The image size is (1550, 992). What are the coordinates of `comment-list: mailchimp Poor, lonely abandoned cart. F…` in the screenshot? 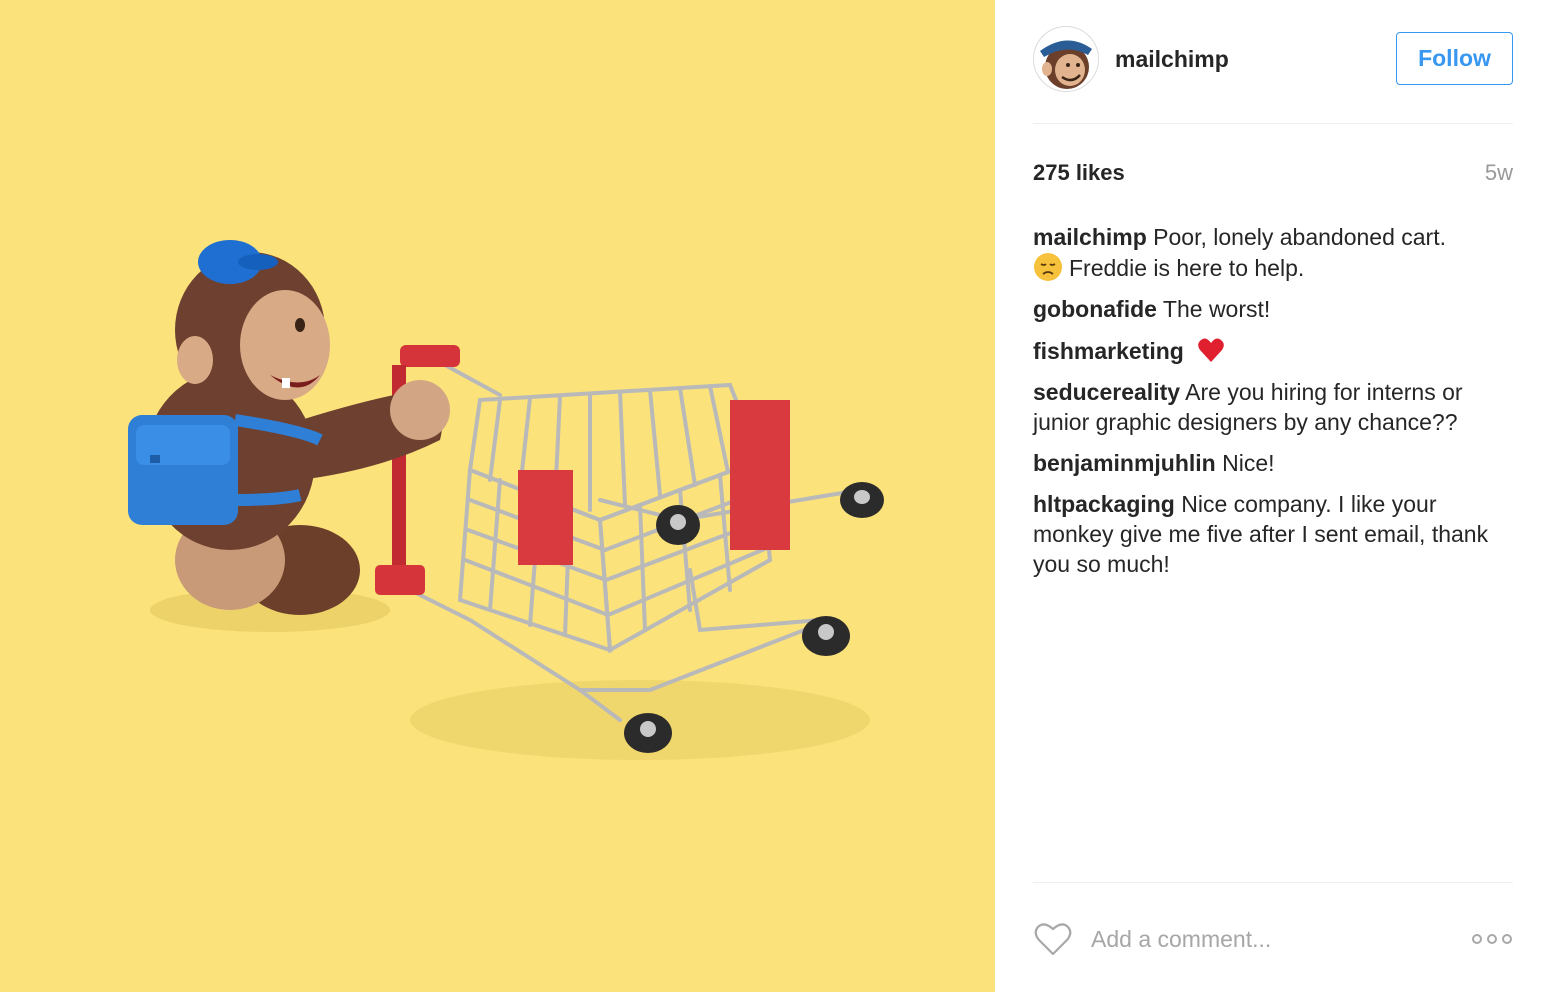 It's located at (1275, 406).